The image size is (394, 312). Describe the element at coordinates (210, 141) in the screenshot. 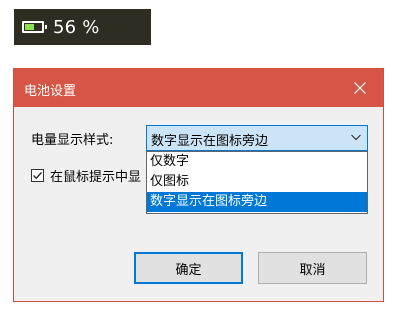

I see `display-style-select-value: 数字显示在图标旁边` at that location.